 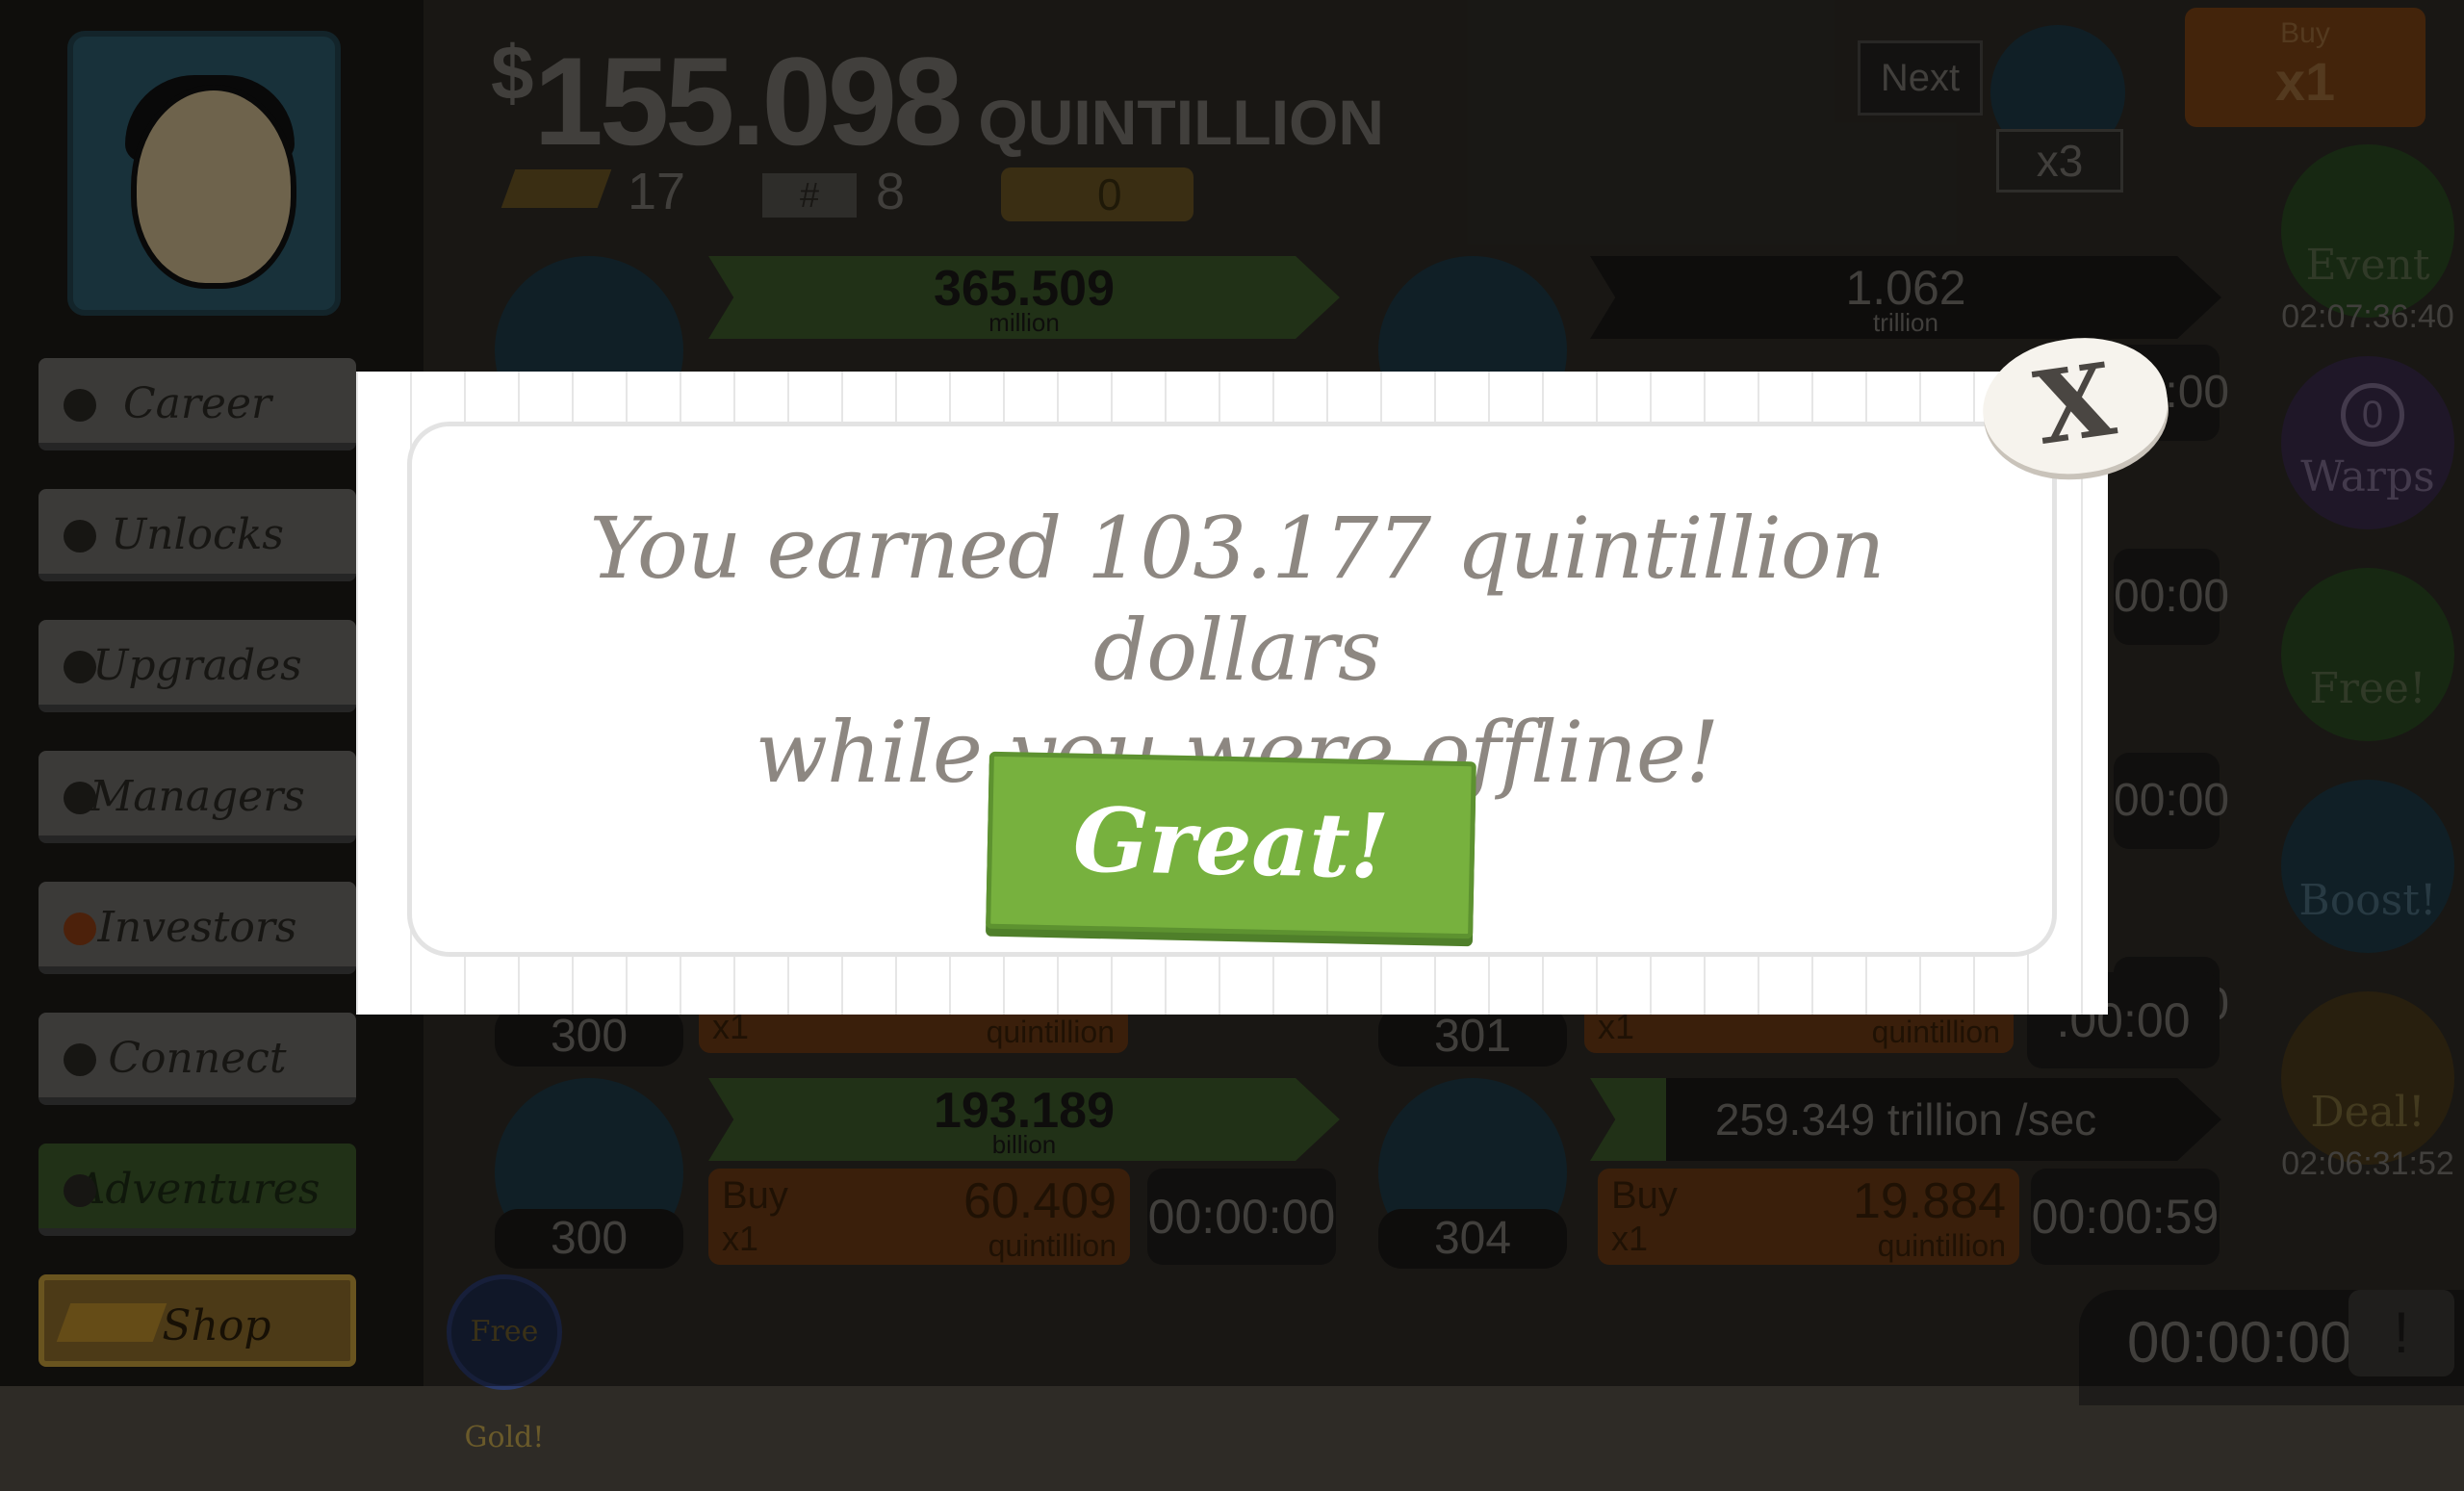 What do you see at coordinates (1237, 599) in the screenshot?
I see `message-line-1: You earned 103.177 quintillion dollars` at bounding box center [1237, 599].